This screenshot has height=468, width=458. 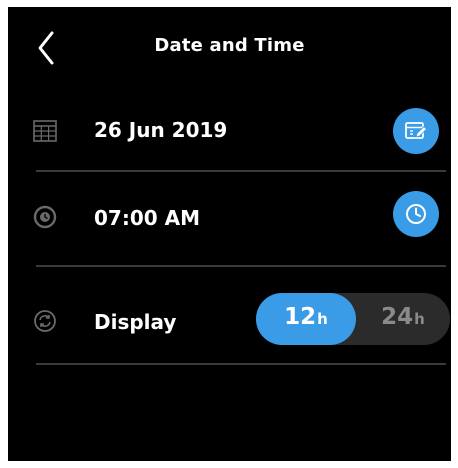 I want to click on time-value: 07:00 AM, so click(x=147, y=218).